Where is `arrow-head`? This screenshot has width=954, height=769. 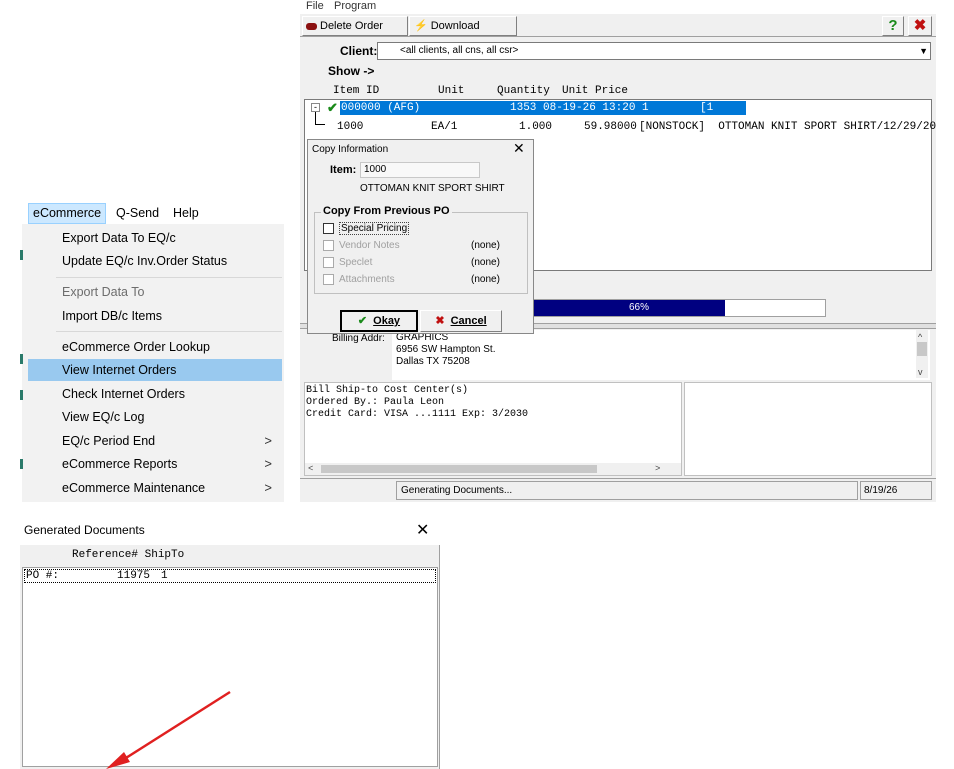 arrow-head is located at coordinates (118, 760).